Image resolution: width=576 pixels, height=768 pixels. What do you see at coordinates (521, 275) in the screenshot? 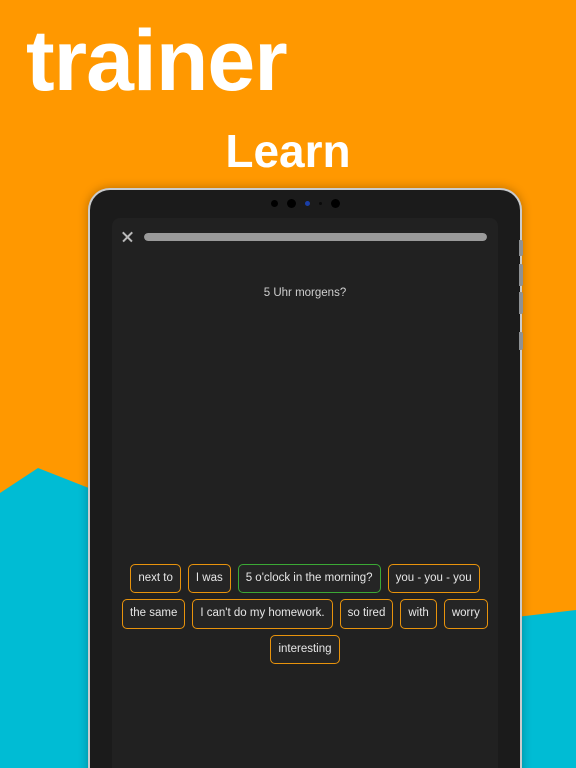
I see `volume-down-button` at bounding box center [521, 275].